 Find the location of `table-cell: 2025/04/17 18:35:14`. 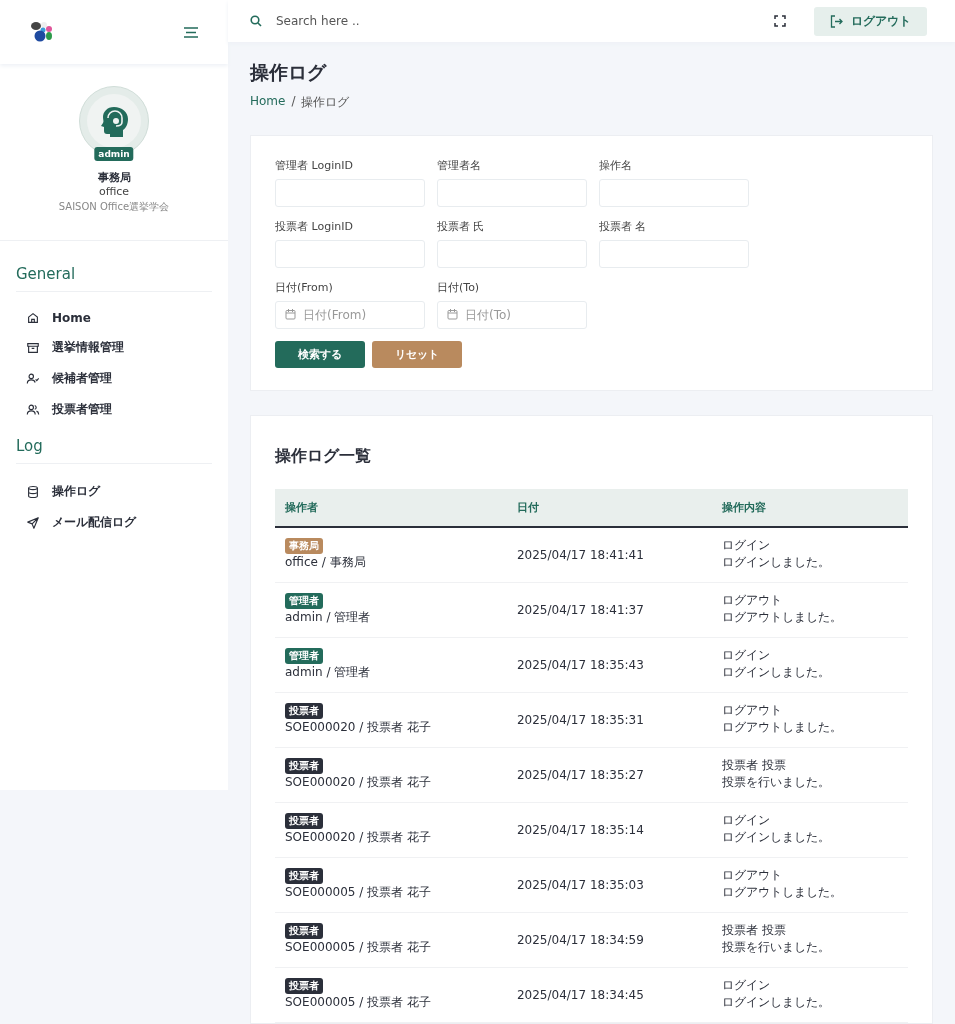

table-cell: 2025/04/17 18:35:14 is located at coordinates (609, 830).